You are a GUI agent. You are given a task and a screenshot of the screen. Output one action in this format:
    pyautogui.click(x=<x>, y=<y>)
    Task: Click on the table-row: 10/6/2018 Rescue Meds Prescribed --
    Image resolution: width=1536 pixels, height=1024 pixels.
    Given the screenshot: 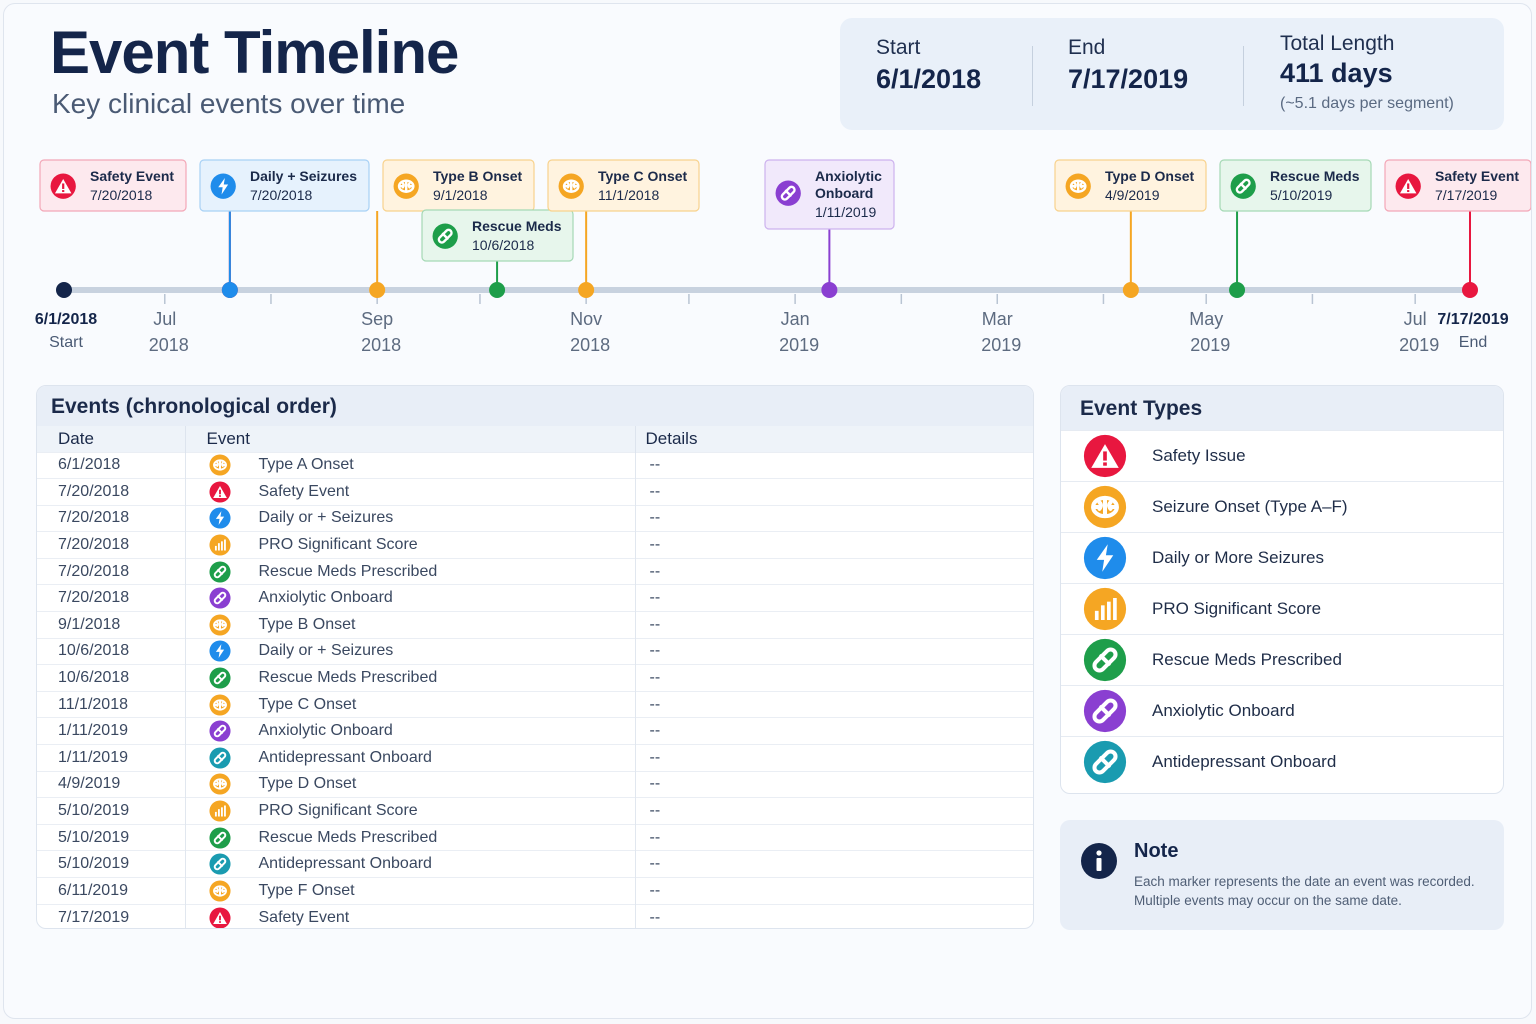 What is the action you would take?
    pyautogui.click(x=535, y=678)
    